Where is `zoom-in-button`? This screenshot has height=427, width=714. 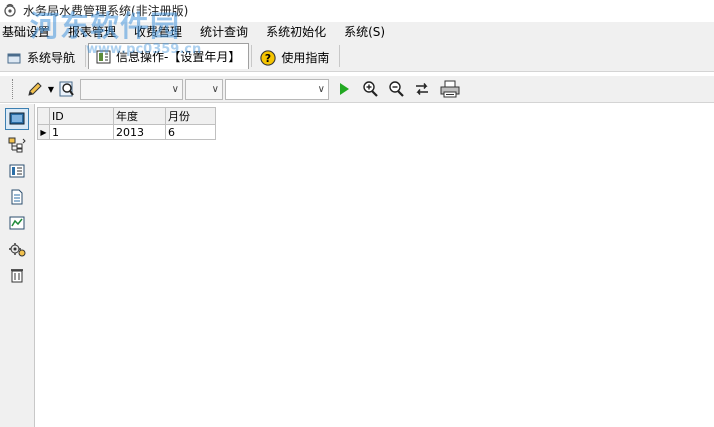
zoom-in-button is located at coordinates (370, 89).